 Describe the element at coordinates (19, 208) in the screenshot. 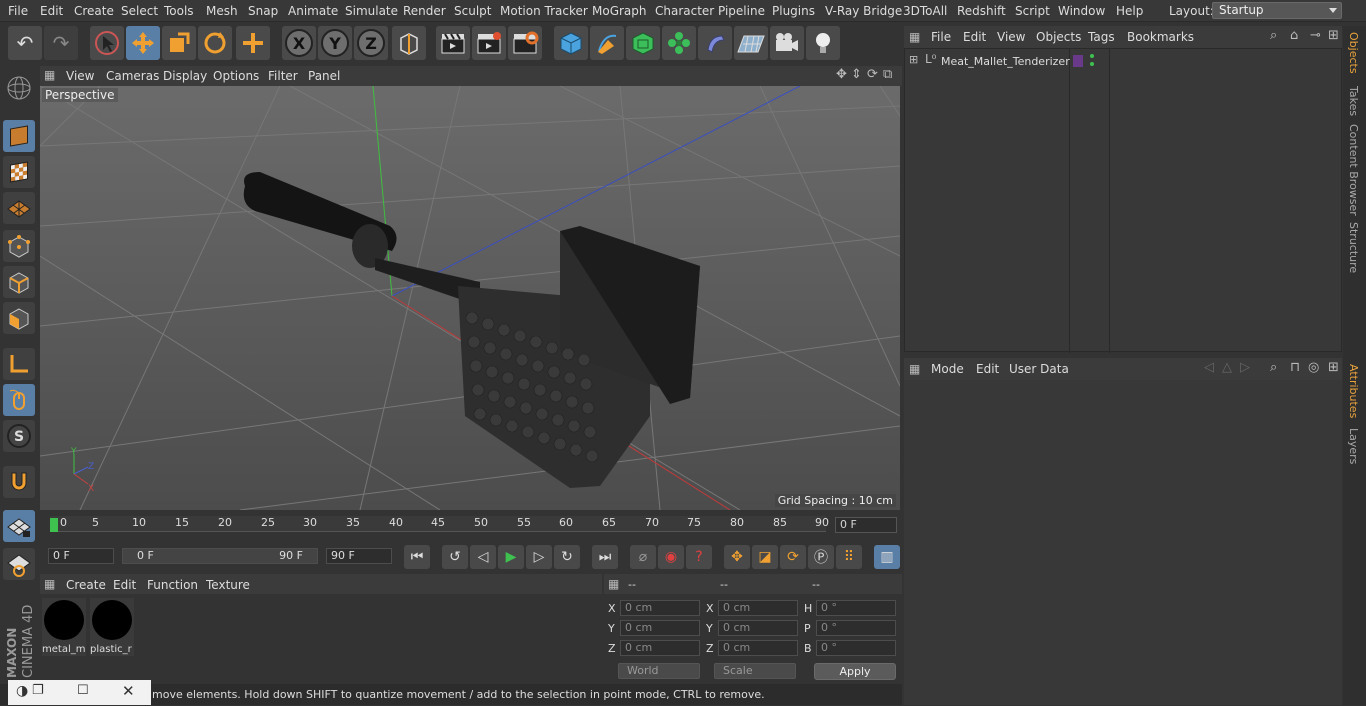

I see `workplane-mode-button` at that location.